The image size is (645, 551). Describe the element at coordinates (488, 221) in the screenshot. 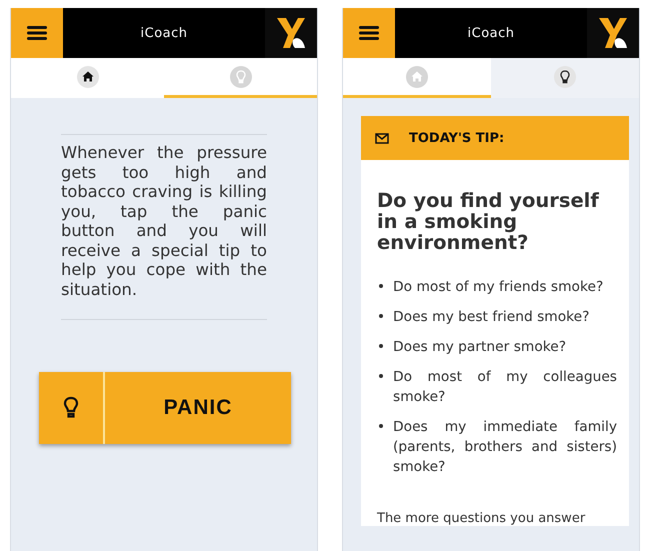

I see `tip-title: Do you find yourself in a smoking environment?` at that location.